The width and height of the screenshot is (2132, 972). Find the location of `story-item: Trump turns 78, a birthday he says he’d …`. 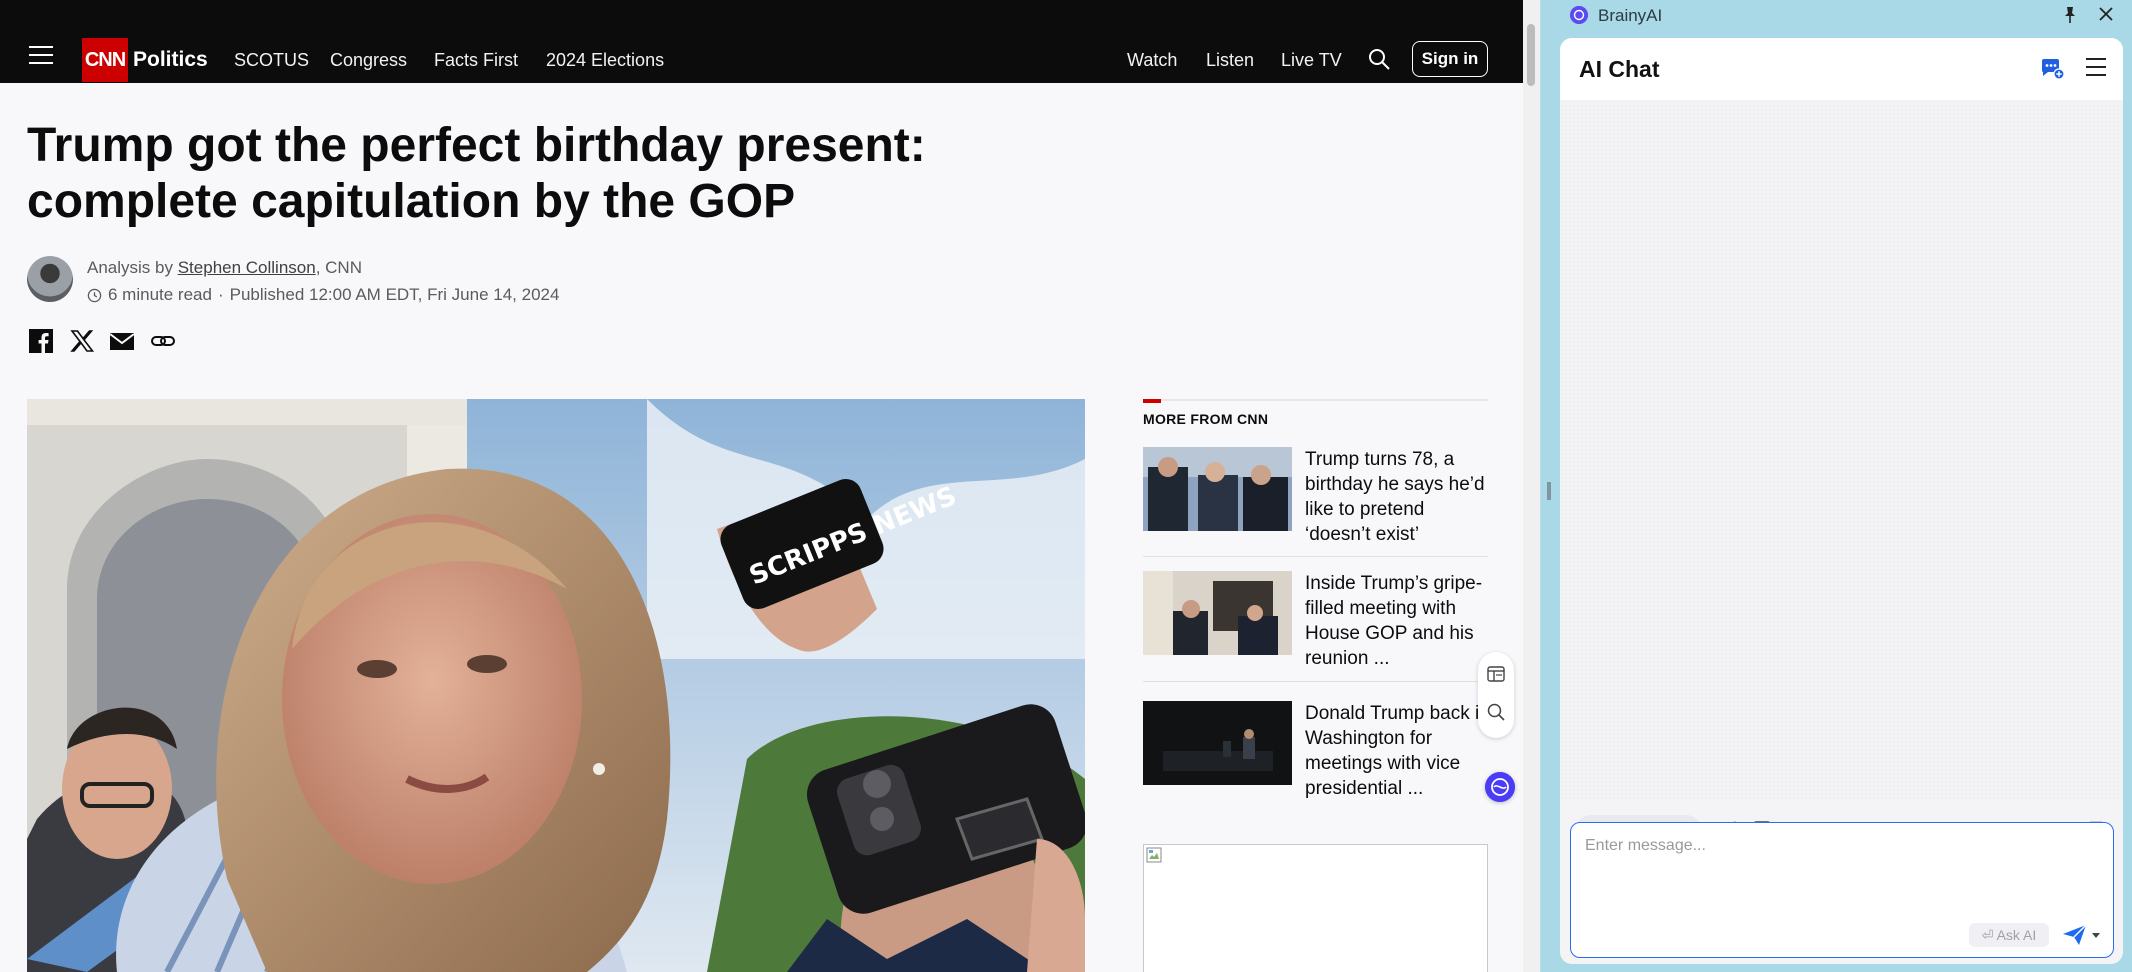

story-item: Trump turns 78, a birthday he says he’d … is located at coordinates (1315, 502).